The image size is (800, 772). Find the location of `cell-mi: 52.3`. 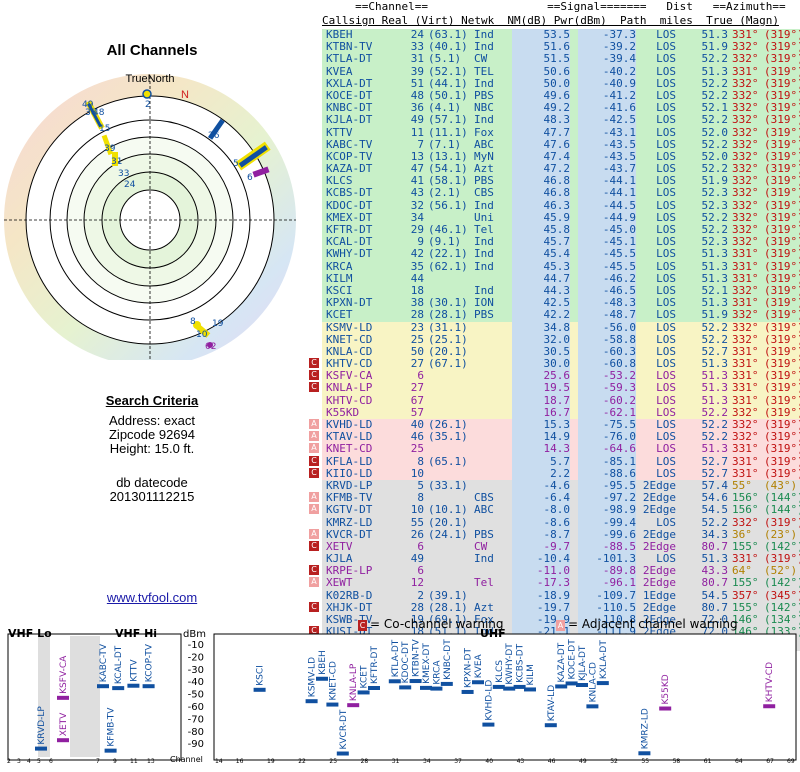

cell-mi: 52.3 is located at coordinates (715, 193).